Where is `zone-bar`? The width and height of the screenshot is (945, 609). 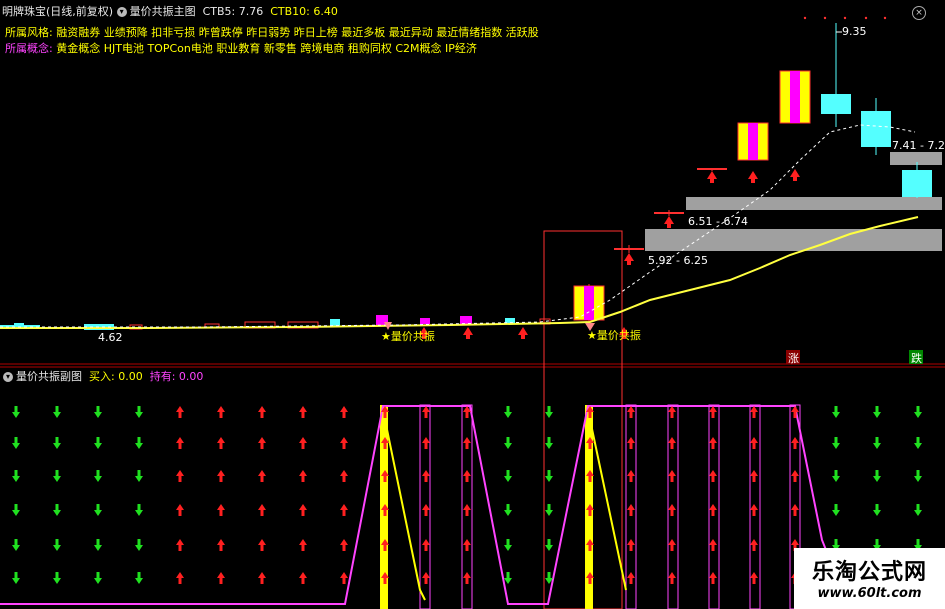 zone-bar is located at coordinates (916, 158).